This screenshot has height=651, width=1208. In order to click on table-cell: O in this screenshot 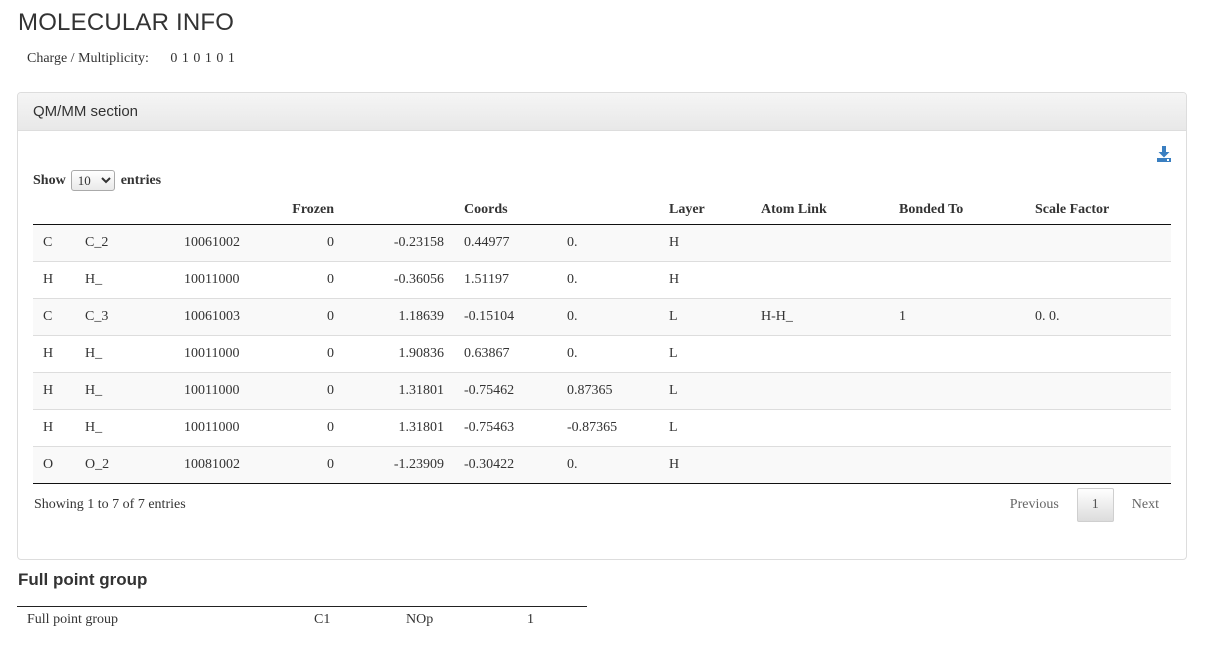, I will do `click(54, 464)`.